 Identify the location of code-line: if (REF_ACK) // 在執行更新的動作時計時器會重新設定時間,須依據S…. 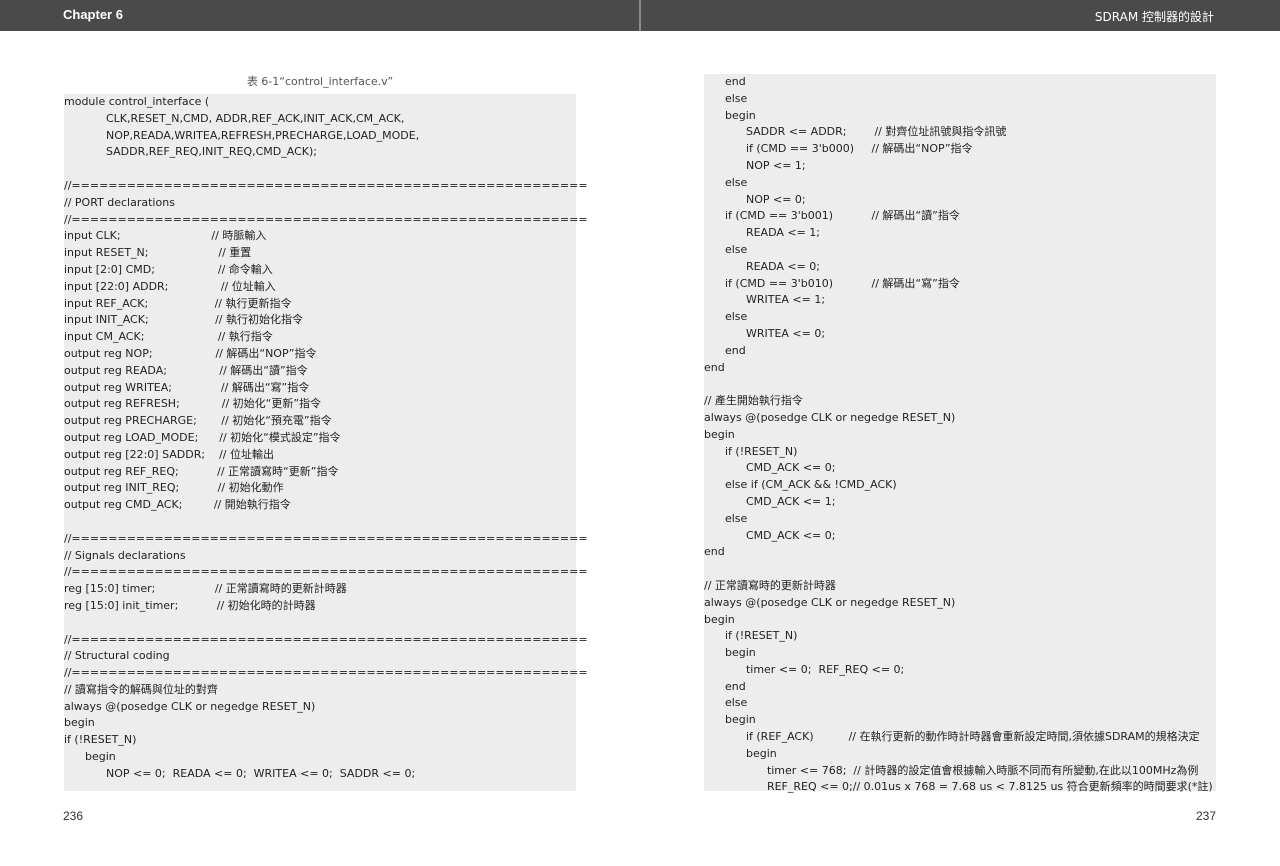
(952, 737).